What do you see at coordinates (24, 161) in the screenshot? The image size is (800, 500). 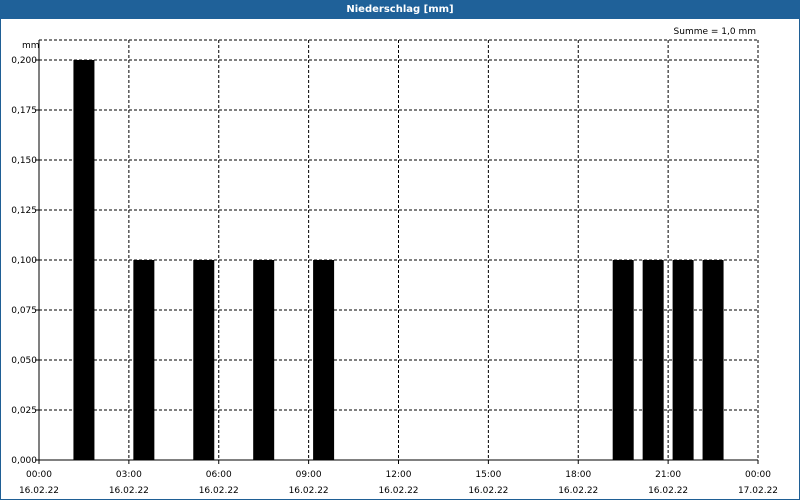 I see `y-tick-label: 0,150` at bounding box center [24, 161].